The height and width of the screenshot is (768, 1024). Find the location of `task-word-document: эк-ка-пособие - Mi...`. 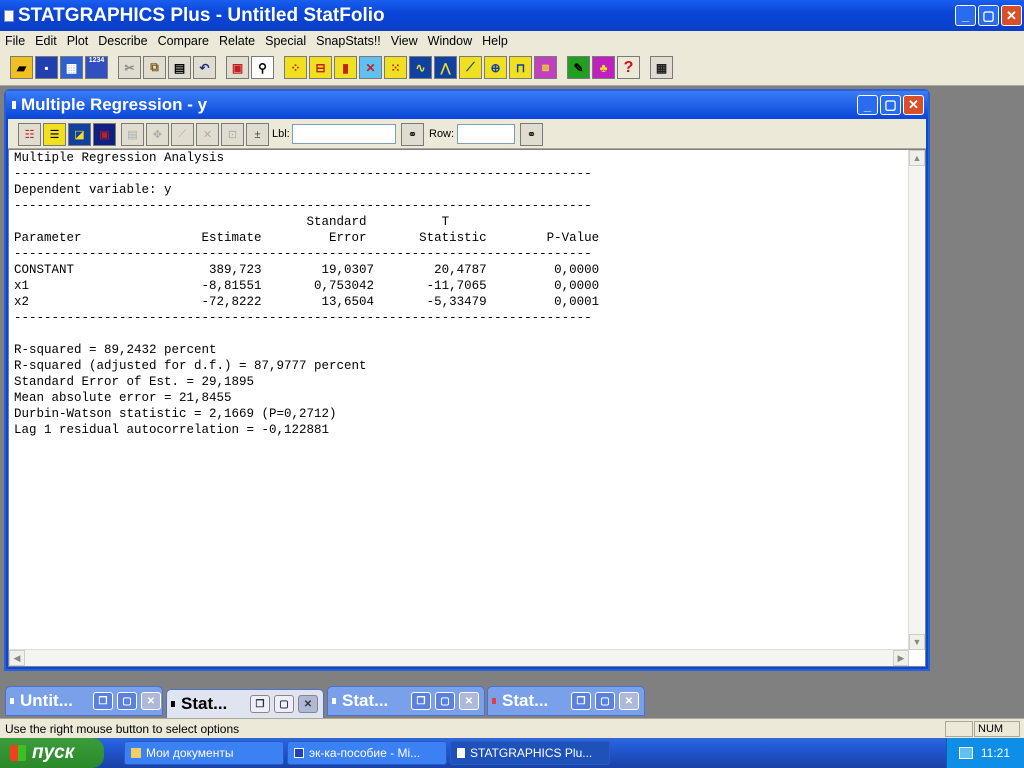

task-word-document: эк-ка-пособие - Mi... is located at coordinates (367, 753).